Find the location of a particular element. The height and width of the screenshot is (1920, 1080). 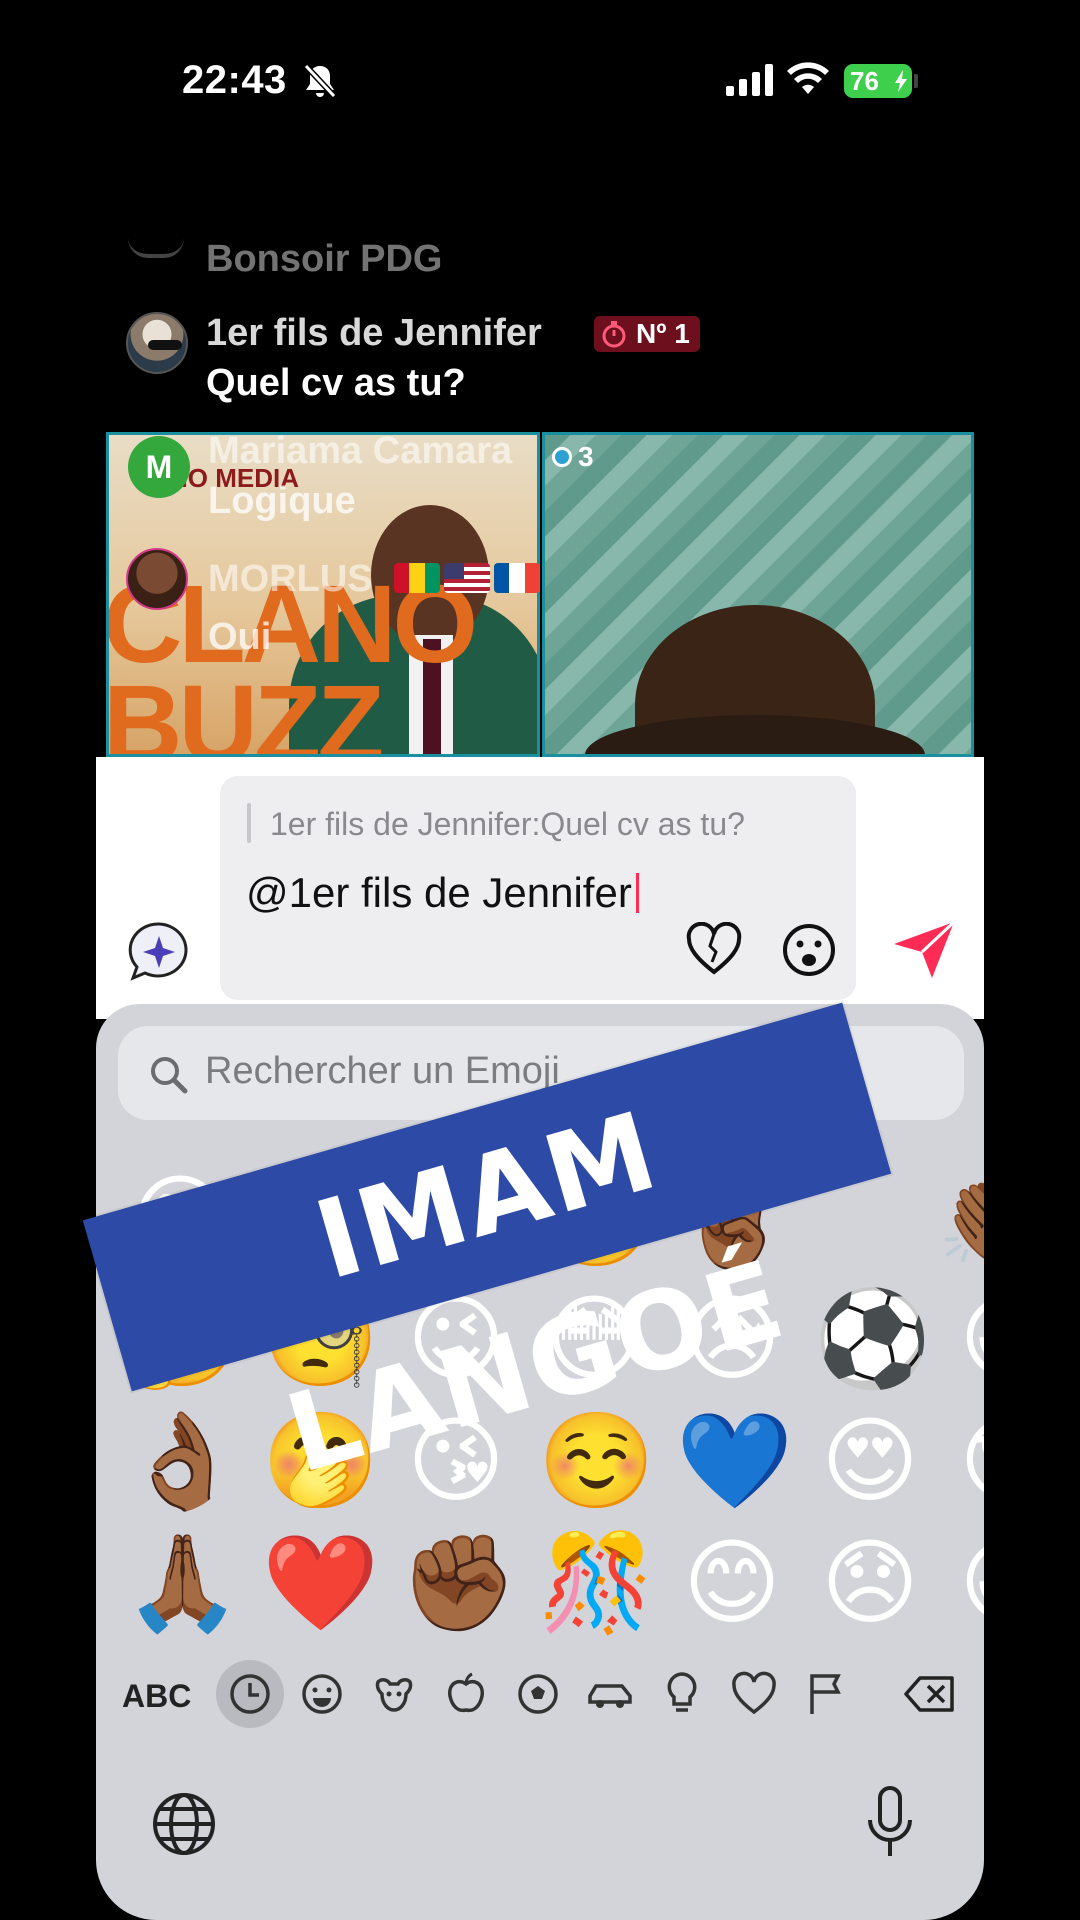

comment-text: Logique is located at coordinates (282, 501).